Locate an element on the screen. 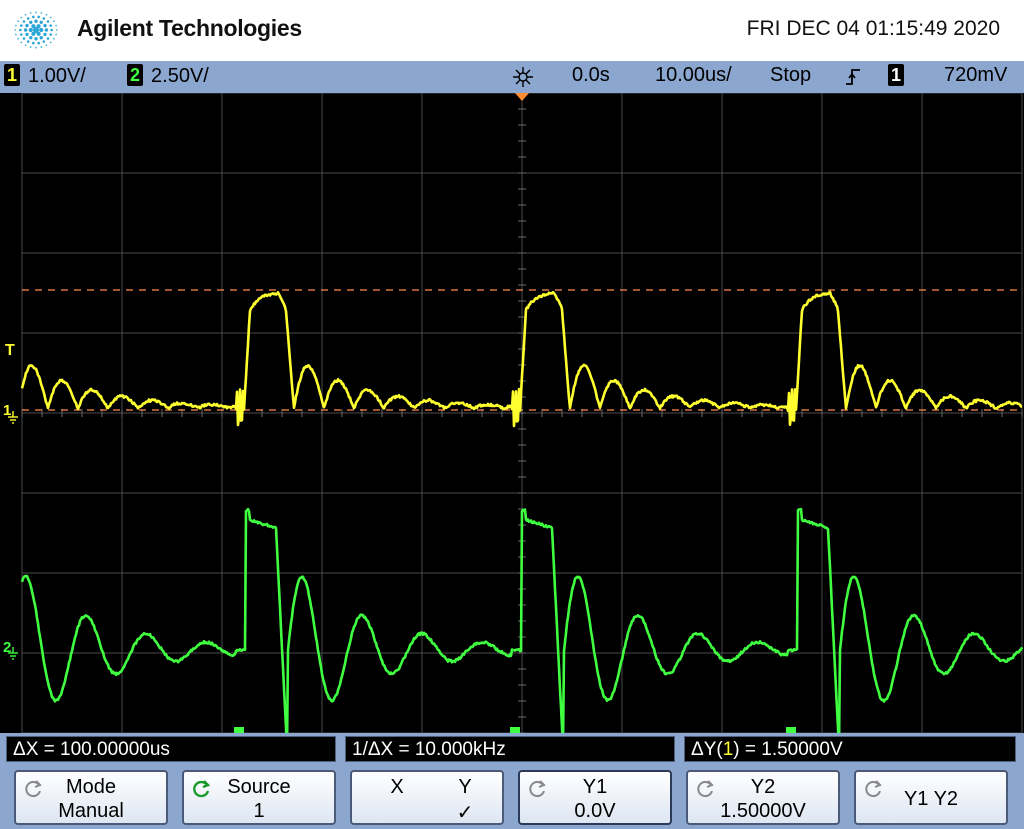 The image size is (1024, 829). y1-label: Y1 is located at coordinates (595, 787).